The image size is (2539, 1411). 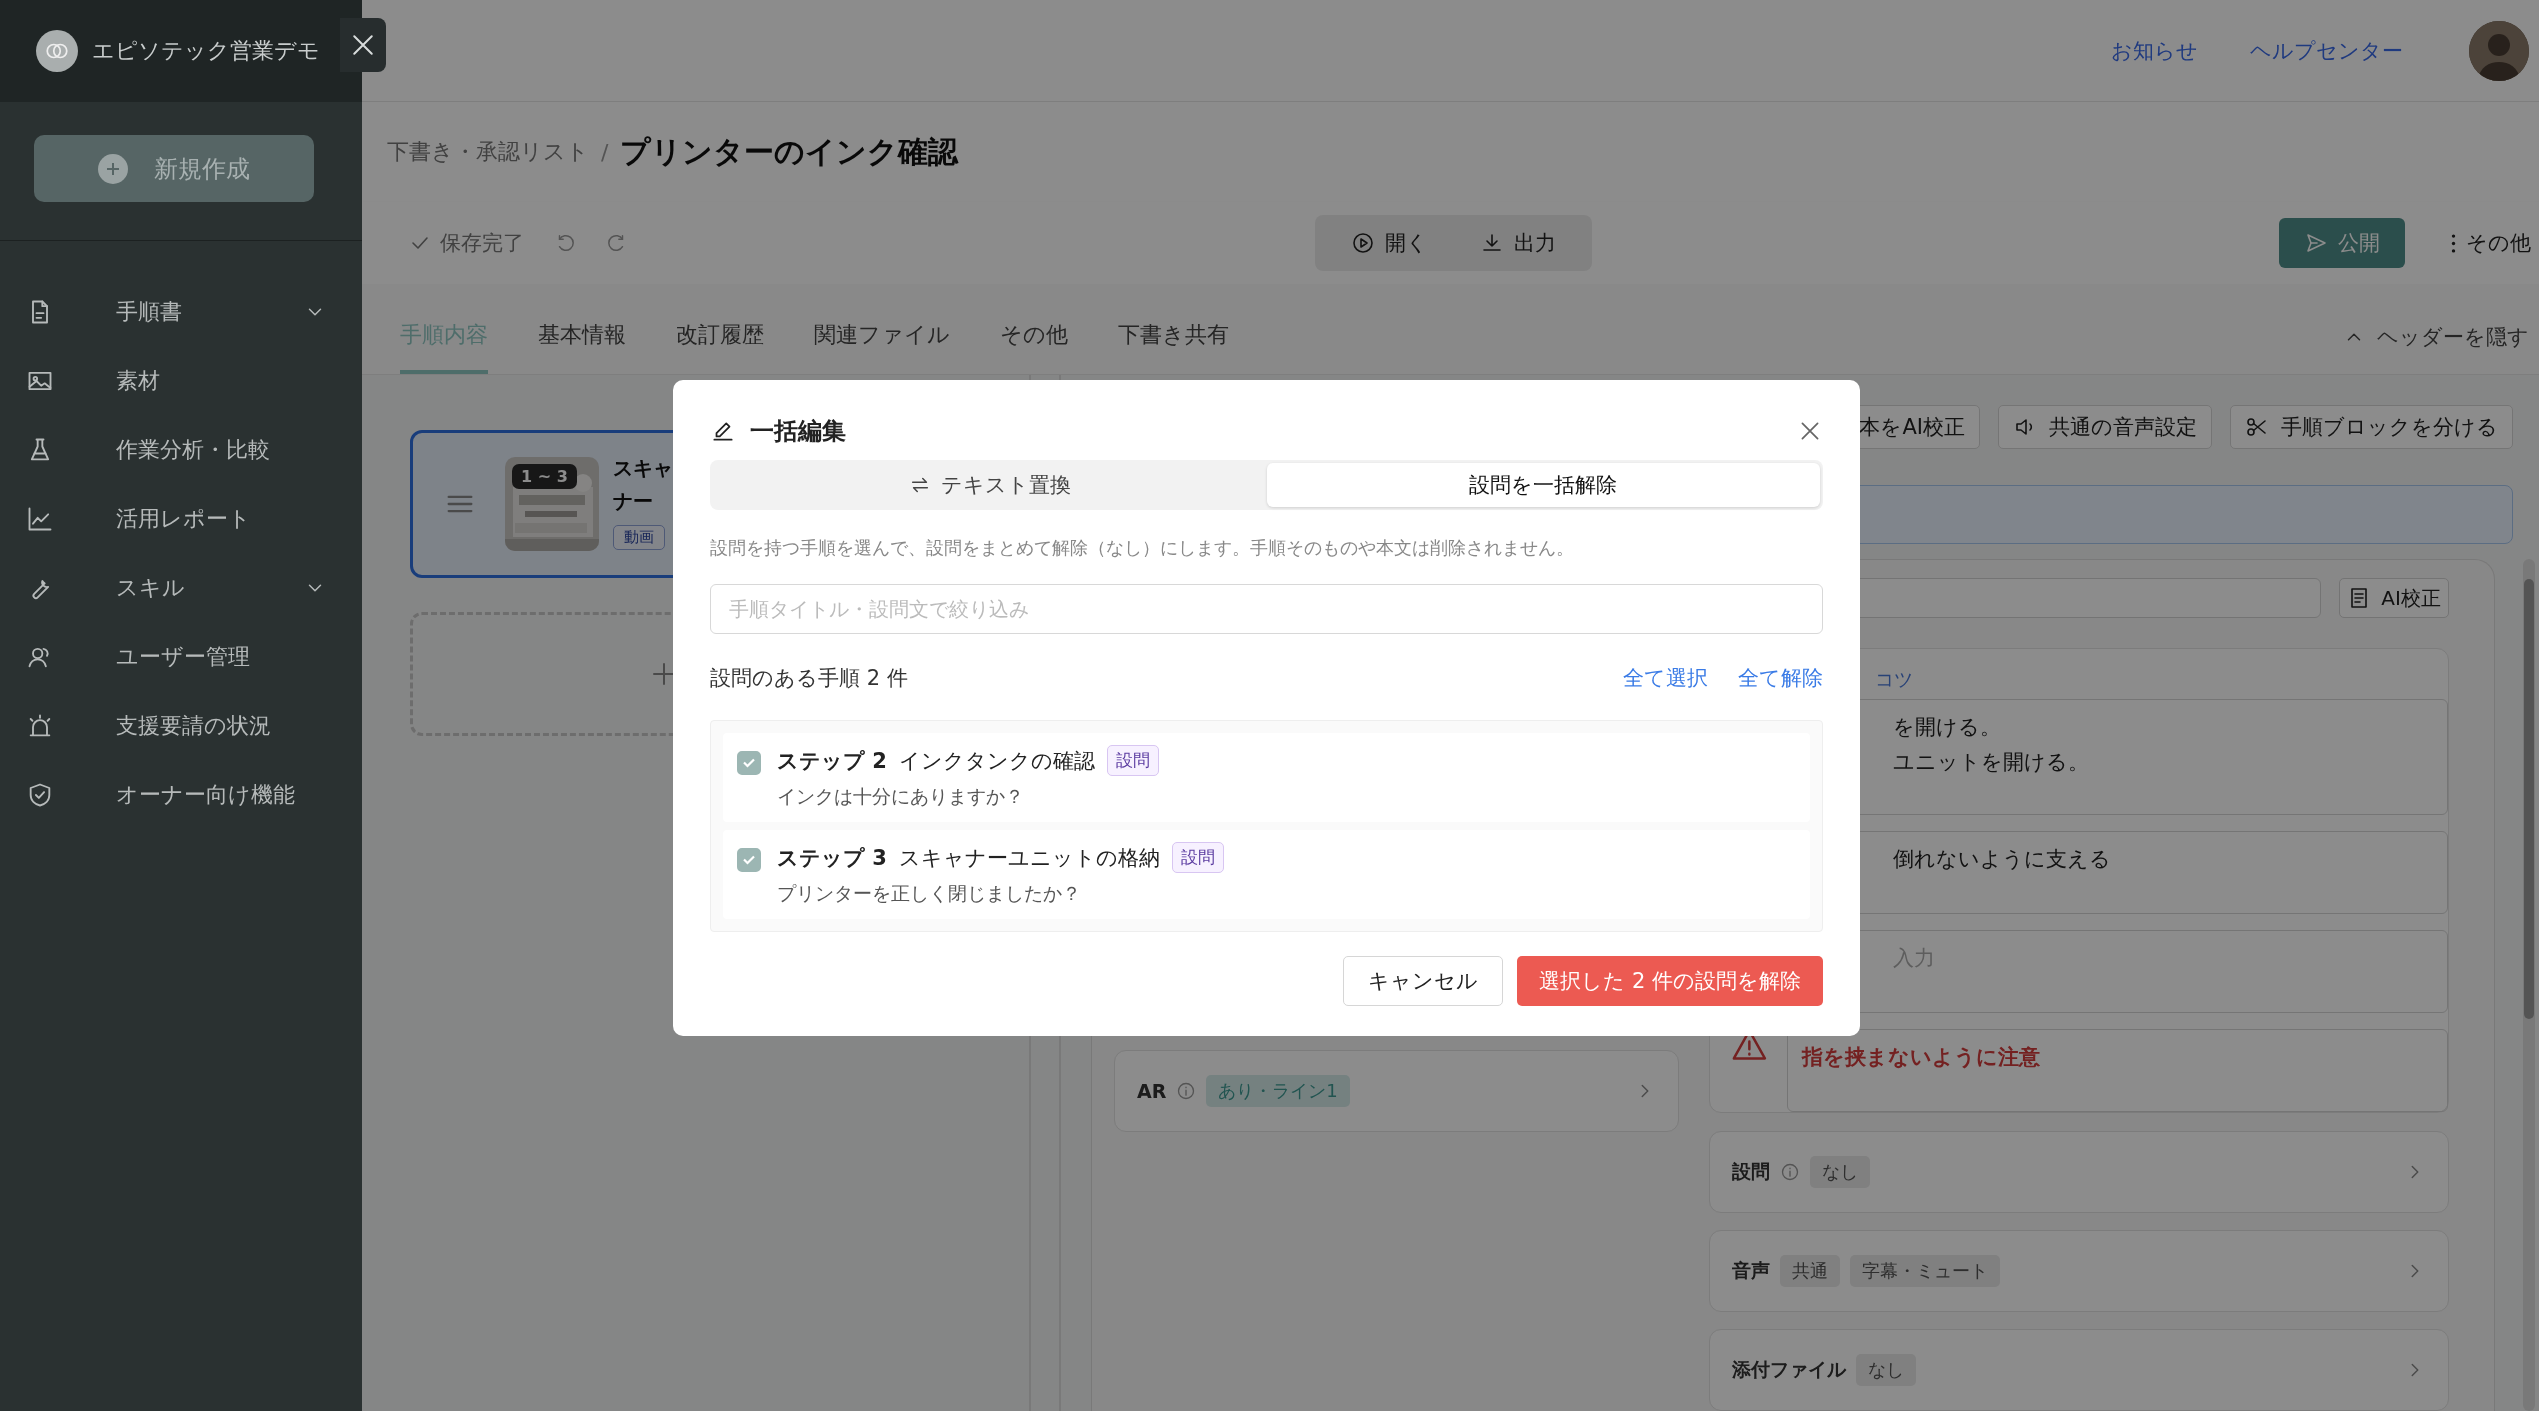 What do you see at coordinates (1423, 981) in the screenshot?
I see `cancel-button: キャンセル` at bounding box center [1423, 981].